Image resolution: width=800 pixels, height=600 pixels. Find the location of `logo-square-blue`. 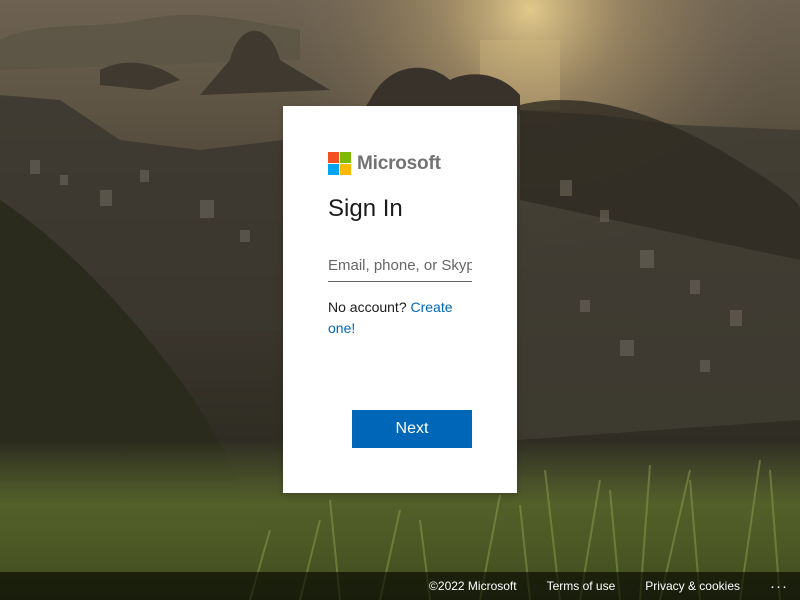

logo-square-blue is located at coordinates (333, 169).